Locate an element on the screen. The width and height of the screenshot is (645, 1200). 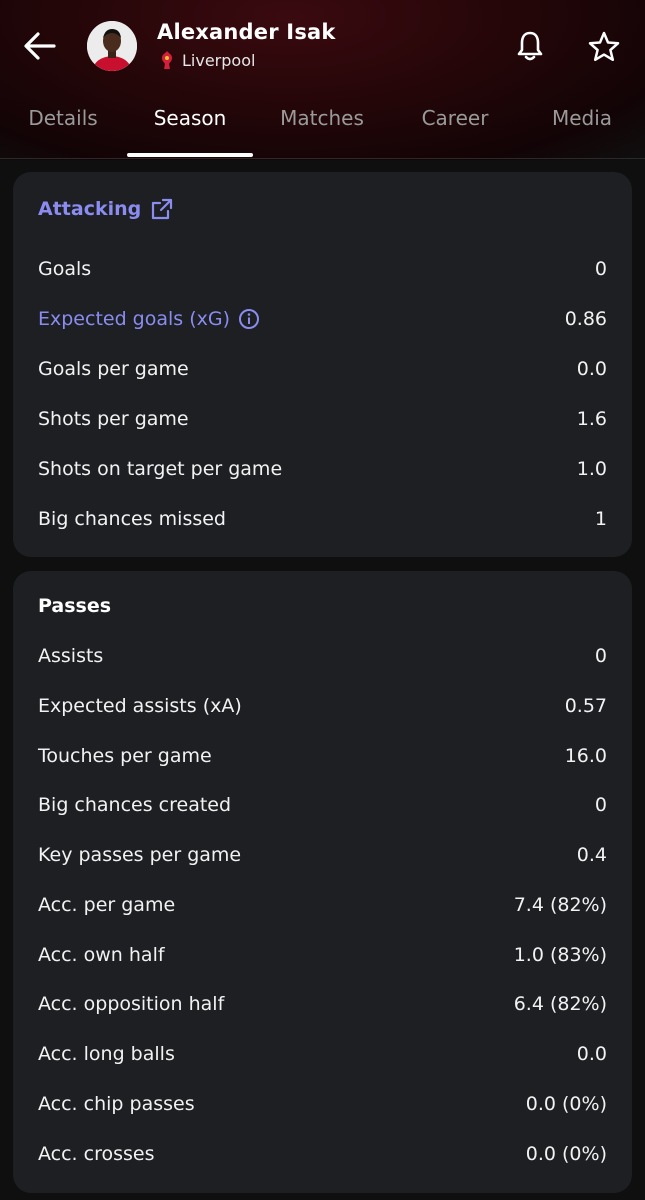
stat-label: Shots per game is located at coordinates (113, 419).